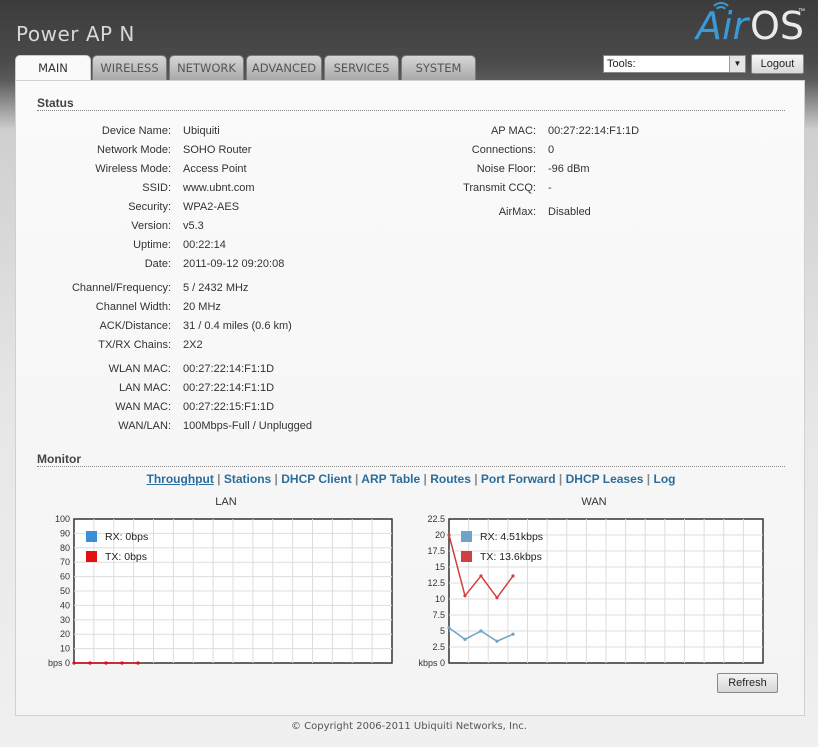 The image size is (818, 747). I want to click on tab-services: SERVICES, so click(361, 67).